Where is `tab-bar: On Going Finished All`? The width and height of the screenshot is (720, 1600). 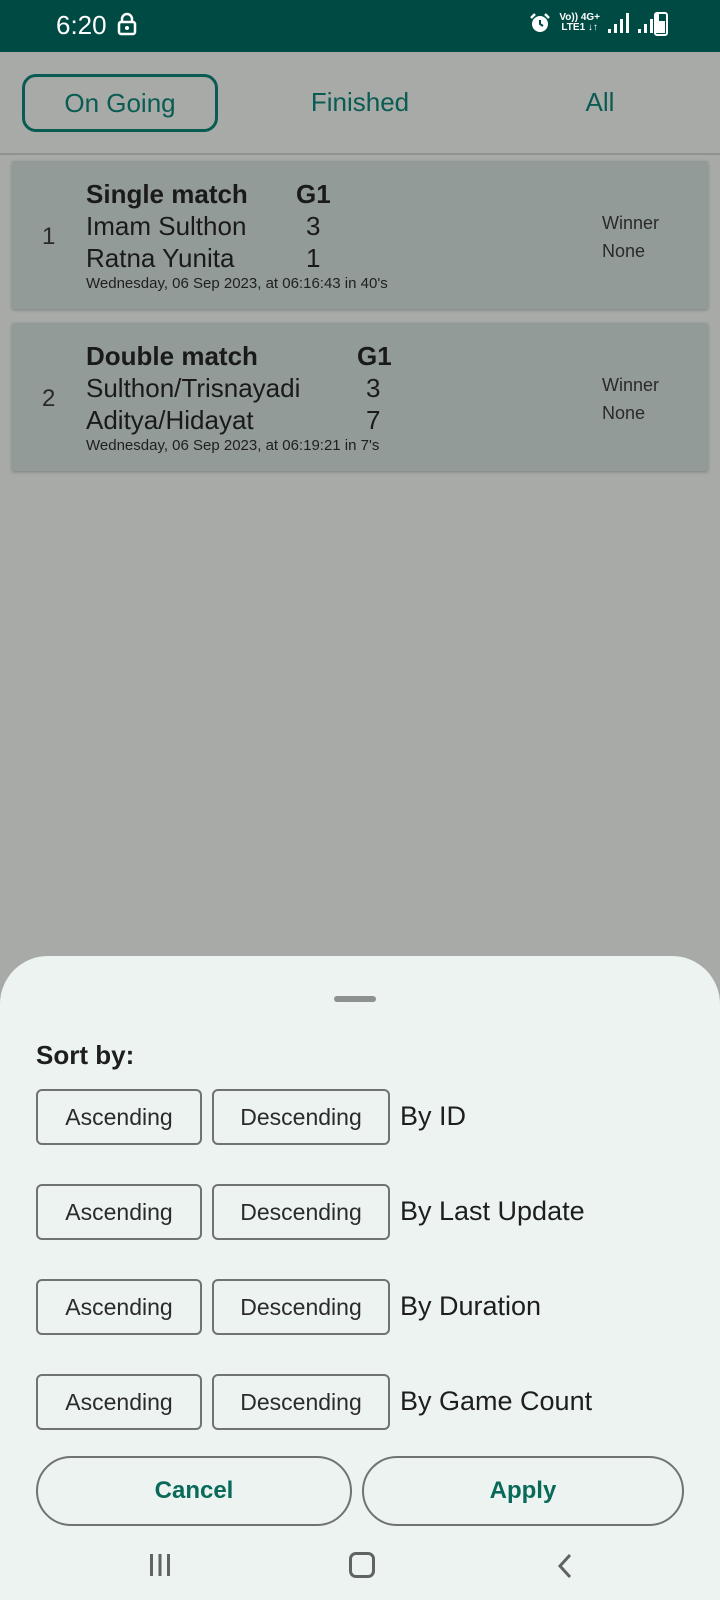 tab-bar: On Going Finished All is located at coordinates (360, 103).